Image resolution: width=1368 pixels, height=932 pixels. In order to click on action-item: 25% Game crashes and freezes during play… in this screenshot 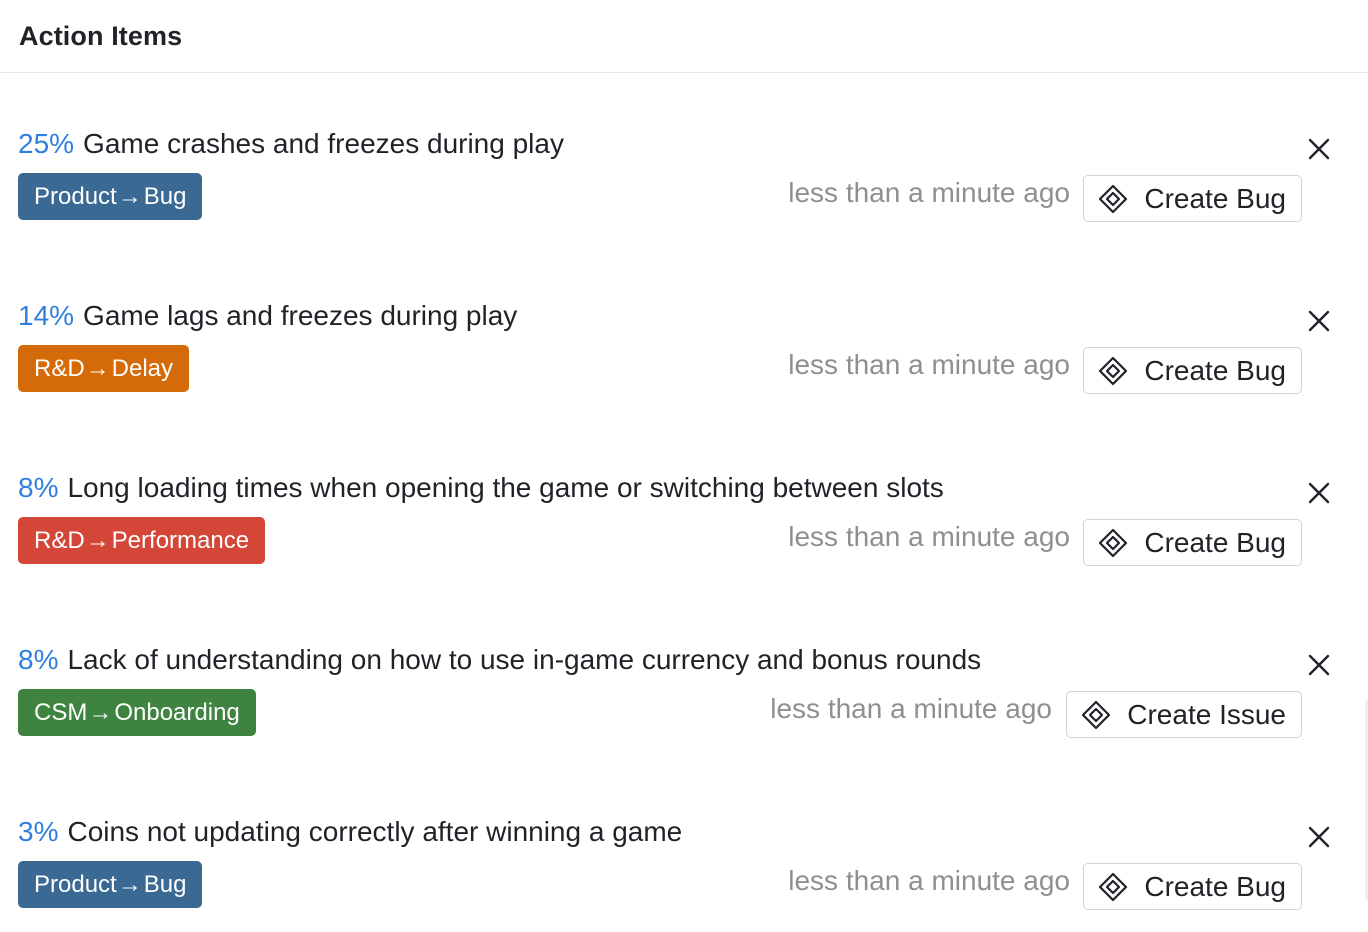, I will do `click(693, 176)`.